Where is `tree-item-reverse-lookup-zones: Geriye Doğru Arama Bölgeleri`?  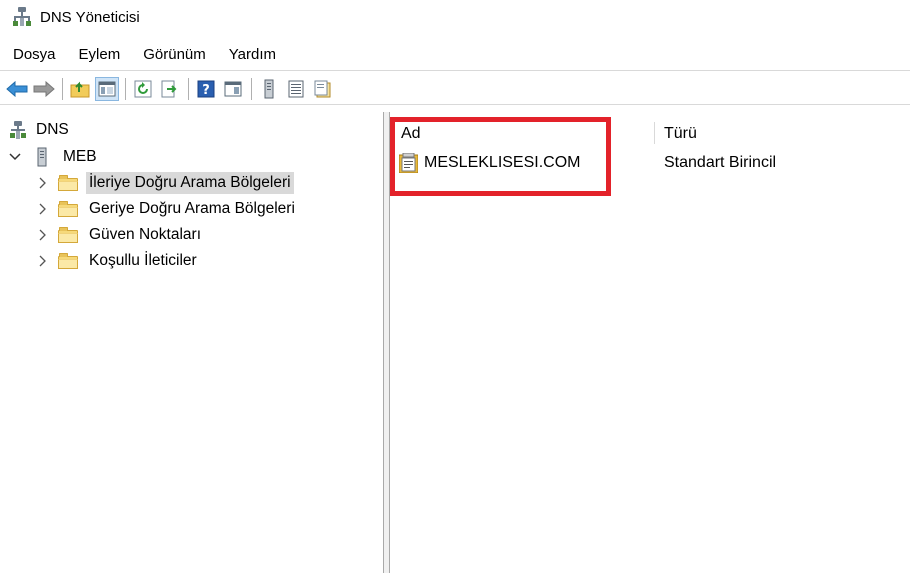
tree-item-reverse-lookup-zones: Geriye Doğru Arama Bölgeleri is located at coordinates (167, 208).